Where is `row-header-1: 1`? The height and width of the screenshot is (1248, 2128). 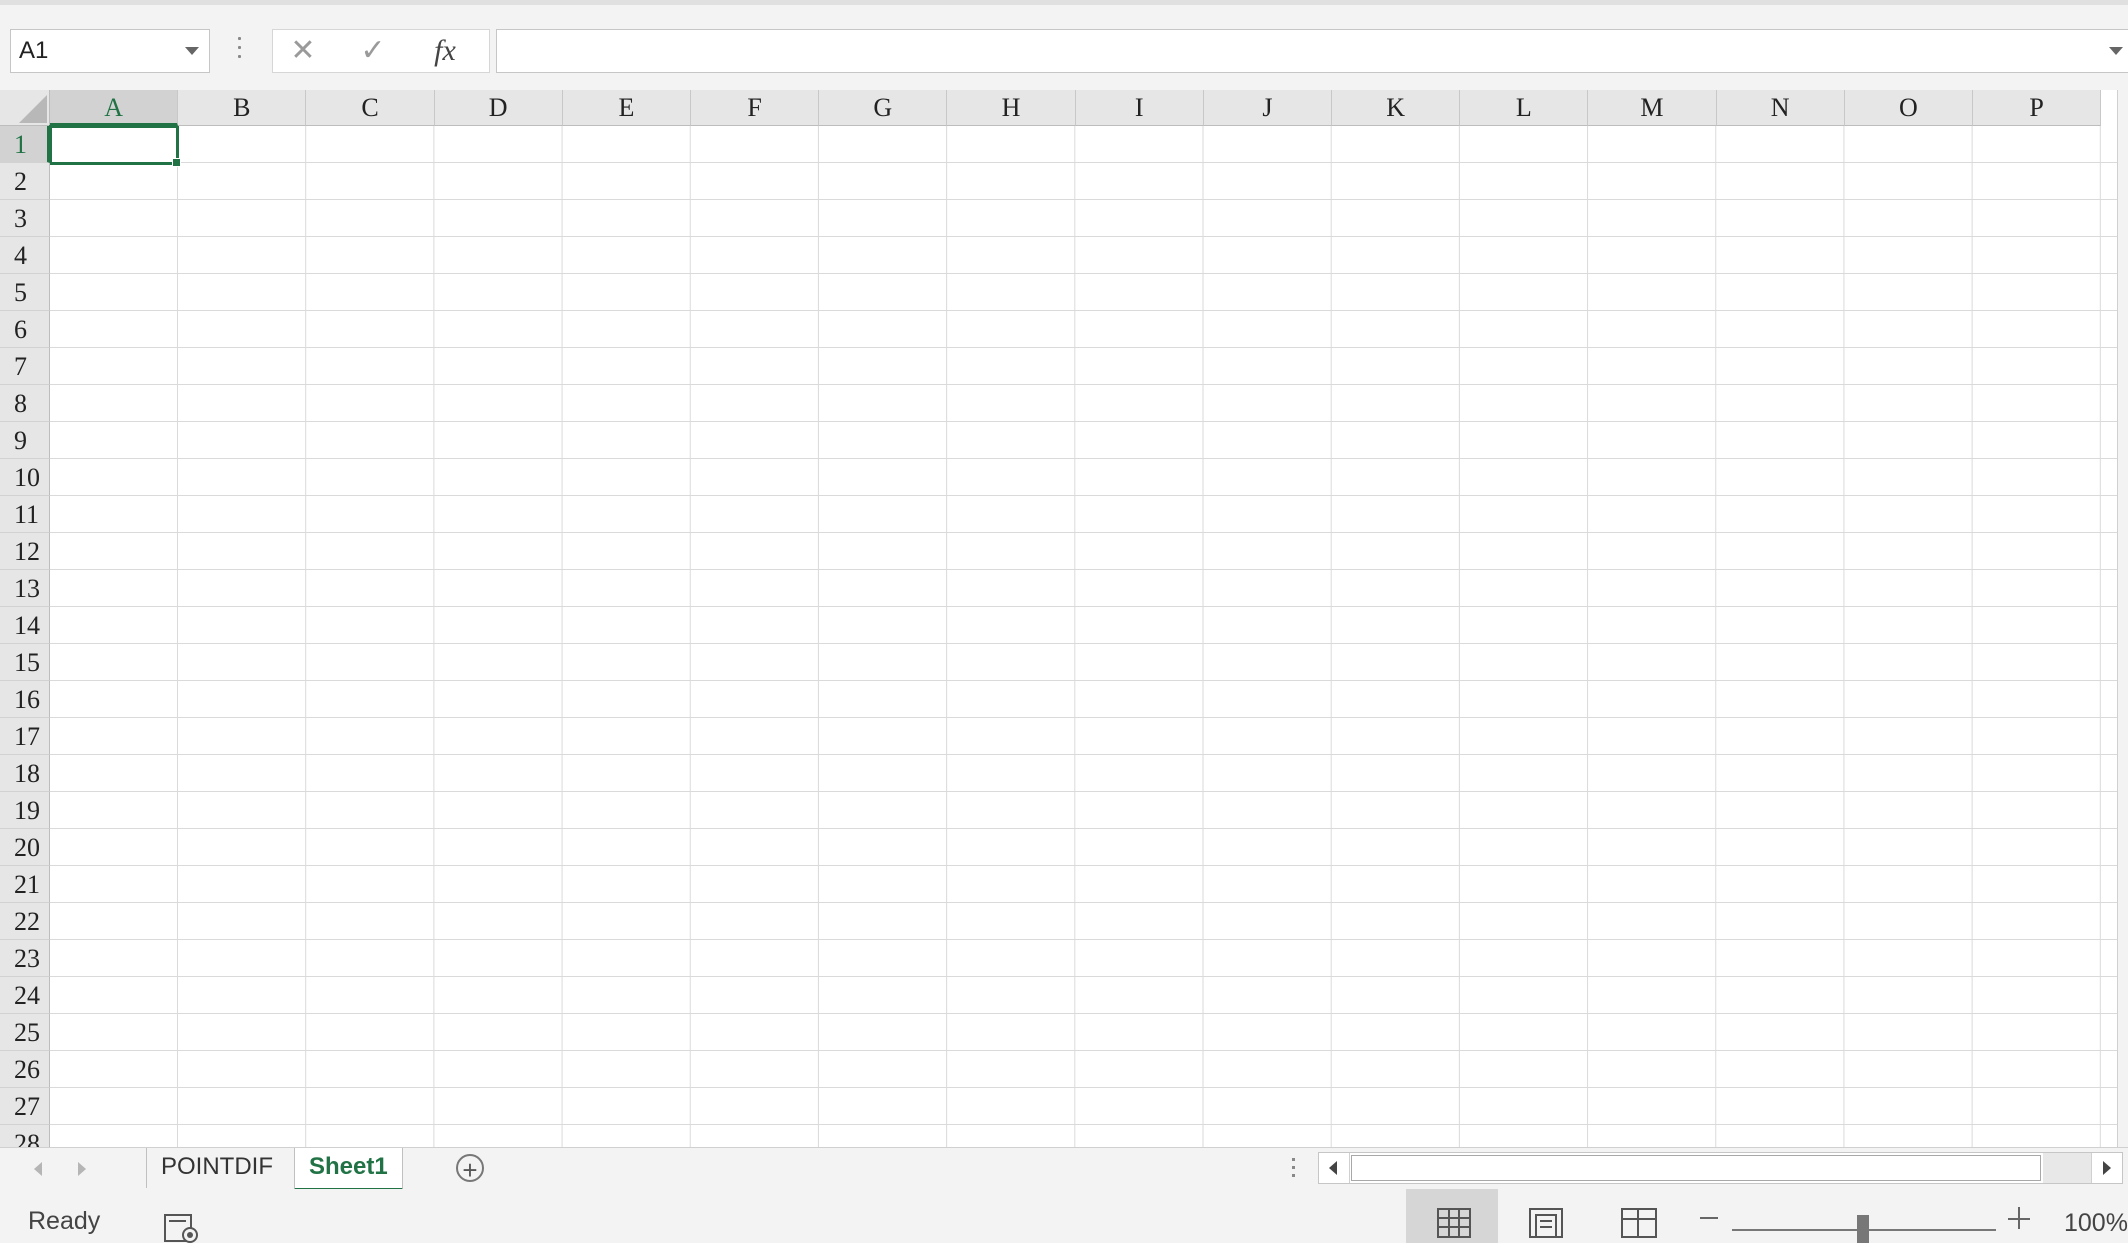
row-header-1: 1 is located at coordinates (25, 144).